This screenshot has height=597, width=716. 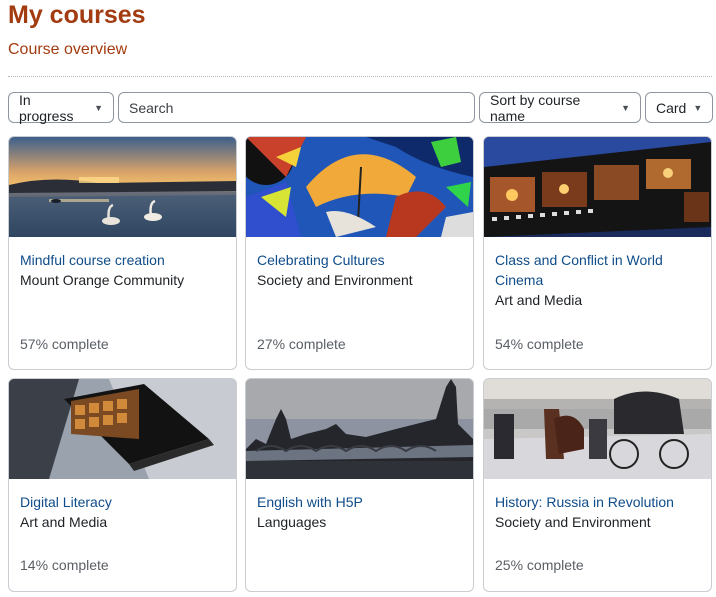 I want to click on course-image-tablet, so click(x=122, y=429).